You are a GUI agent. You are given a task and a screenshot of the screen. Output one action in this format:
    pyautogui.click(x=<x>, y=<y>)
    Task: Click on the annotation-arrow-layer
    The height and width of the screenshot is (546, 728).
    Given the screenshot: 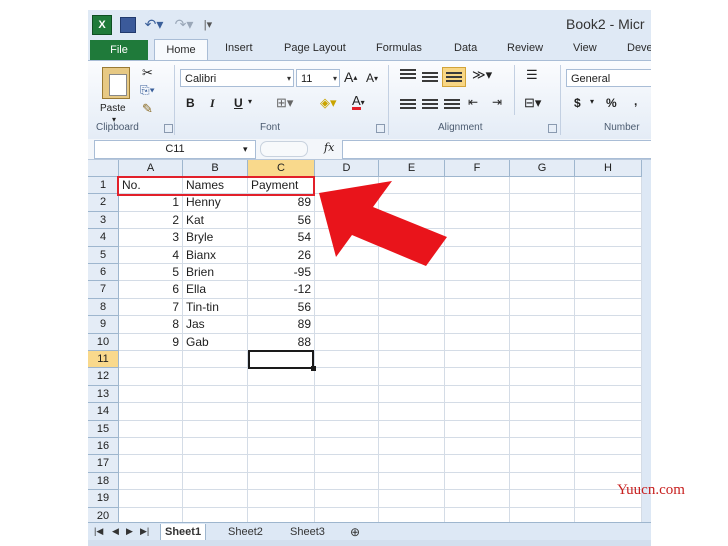 What is the action you would take?
    pyautogui.click(x=383, y=223)
    